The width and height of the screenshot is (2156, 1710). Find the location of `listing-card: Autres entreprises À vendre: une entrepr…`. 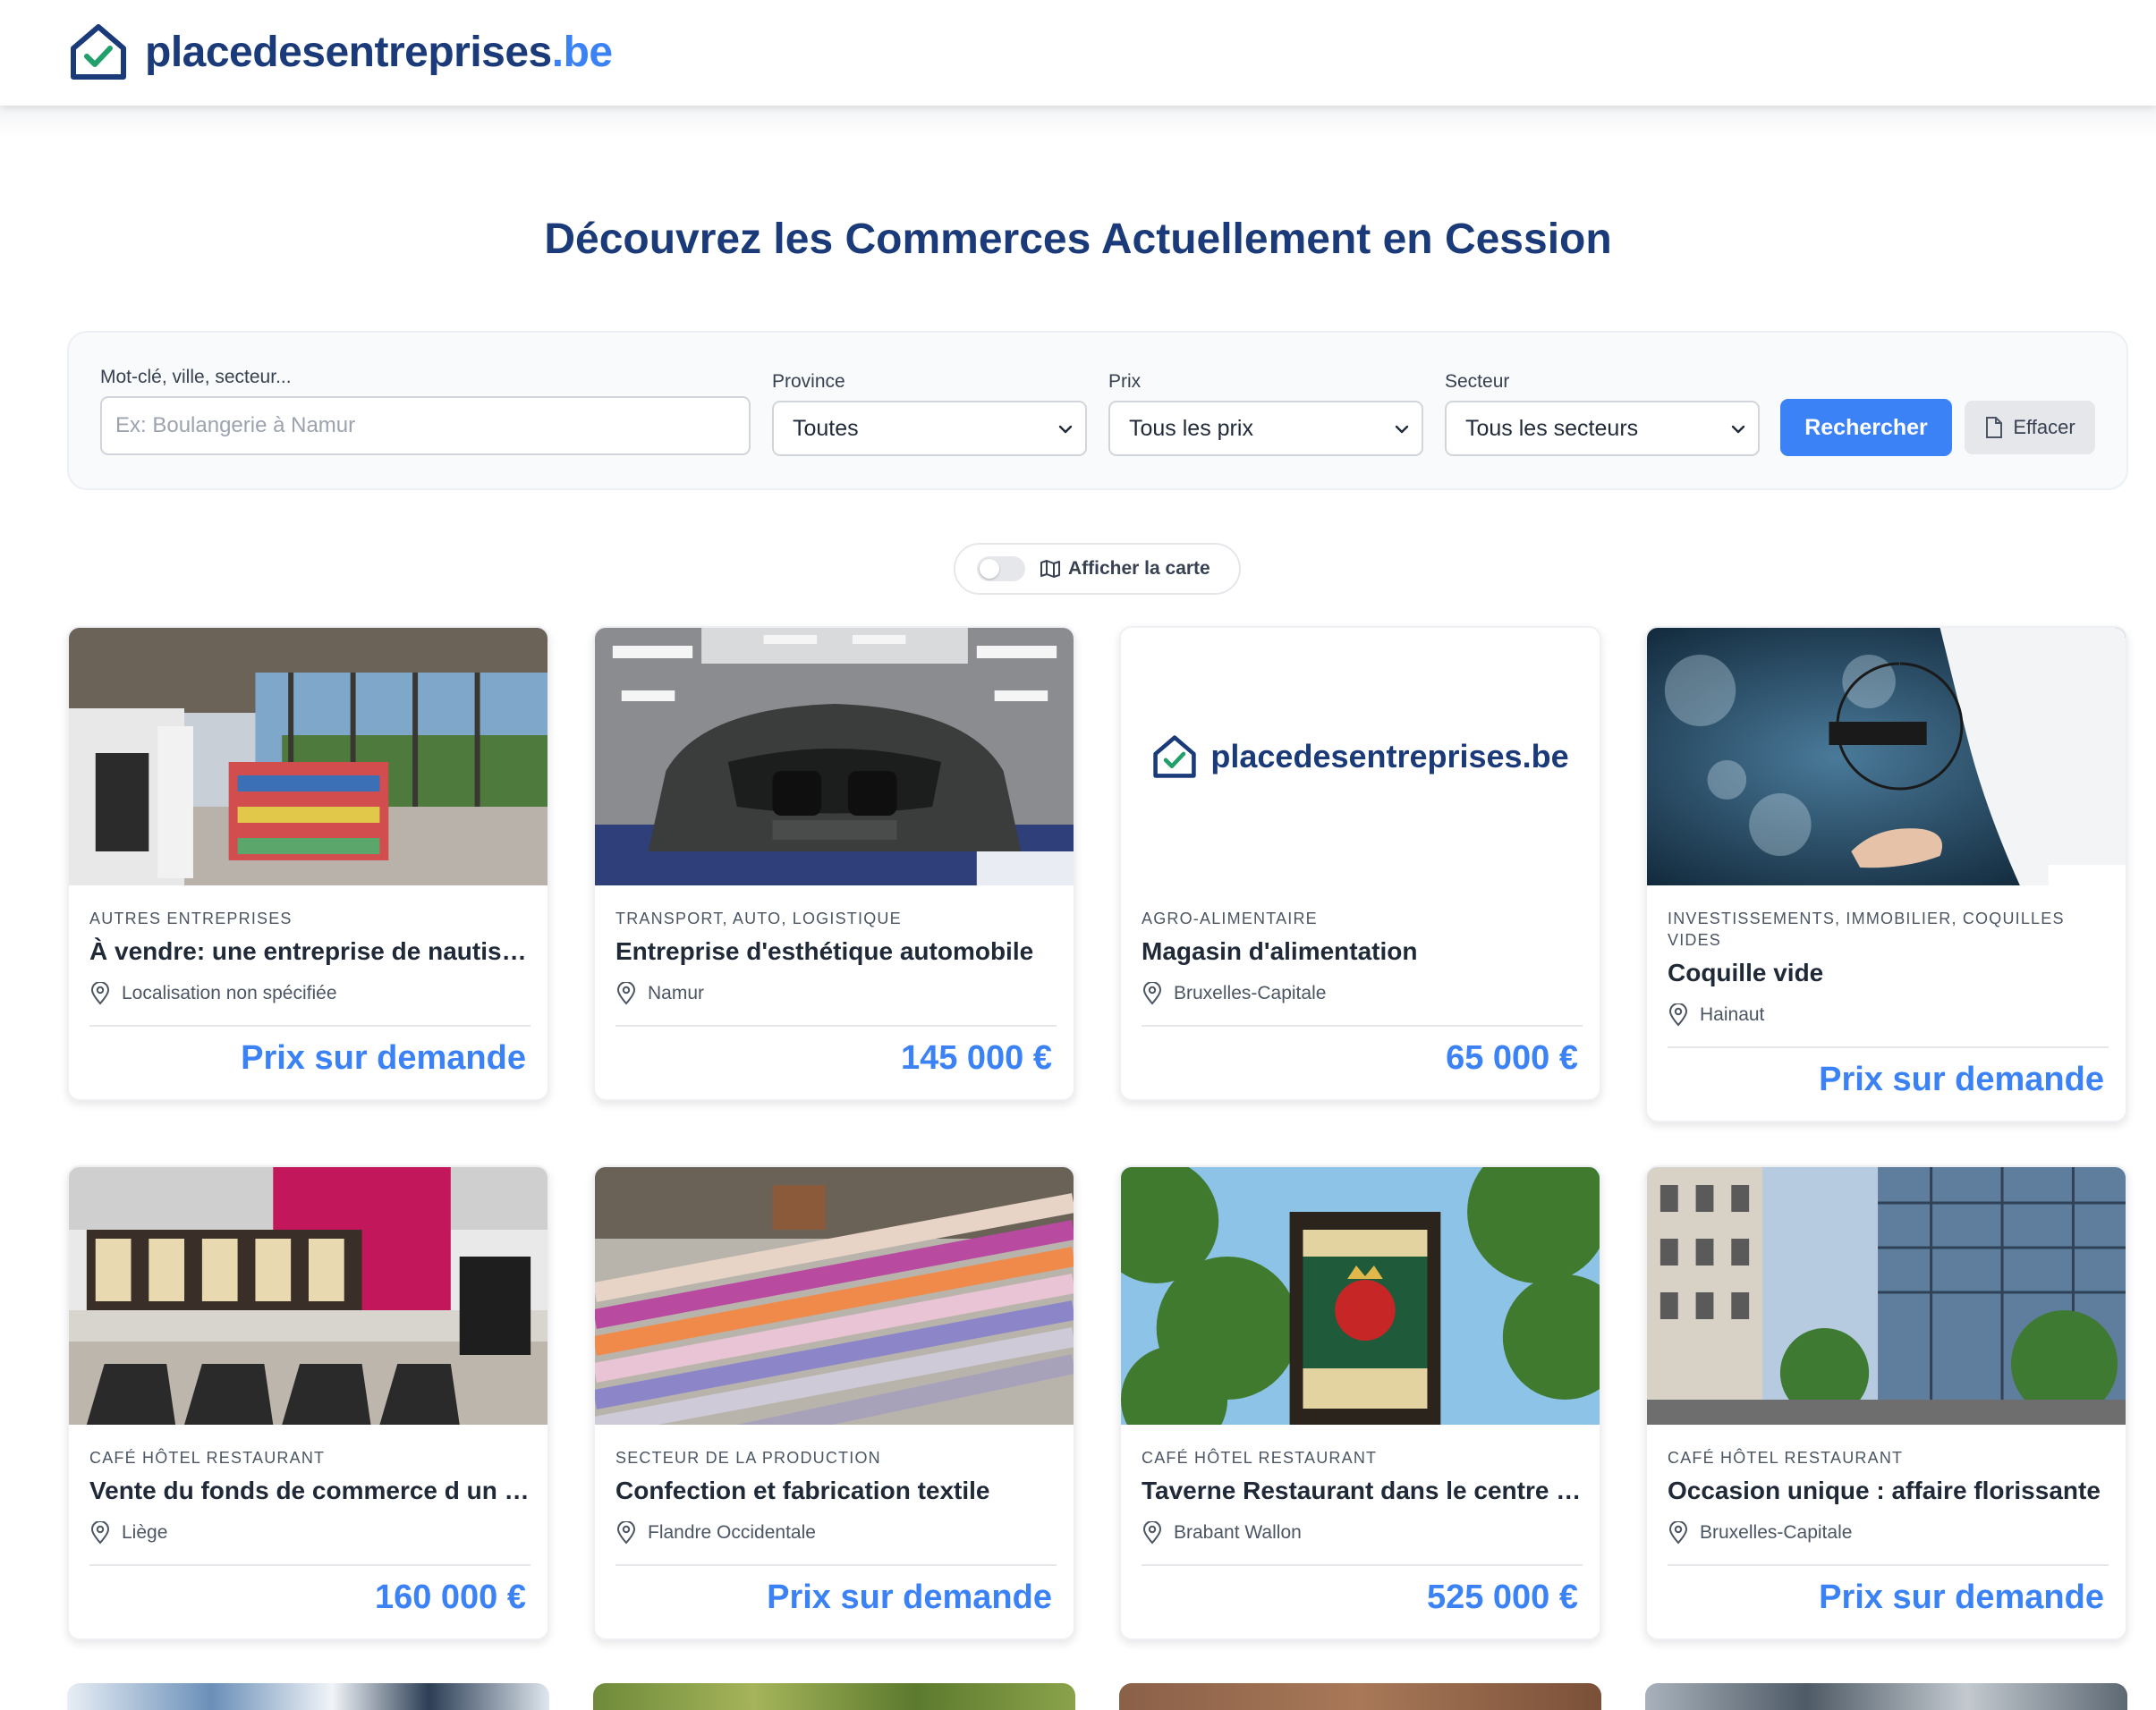

listing-card: Autres entreprises À vendre: une entrepr… is located at coordinates (308, 864).